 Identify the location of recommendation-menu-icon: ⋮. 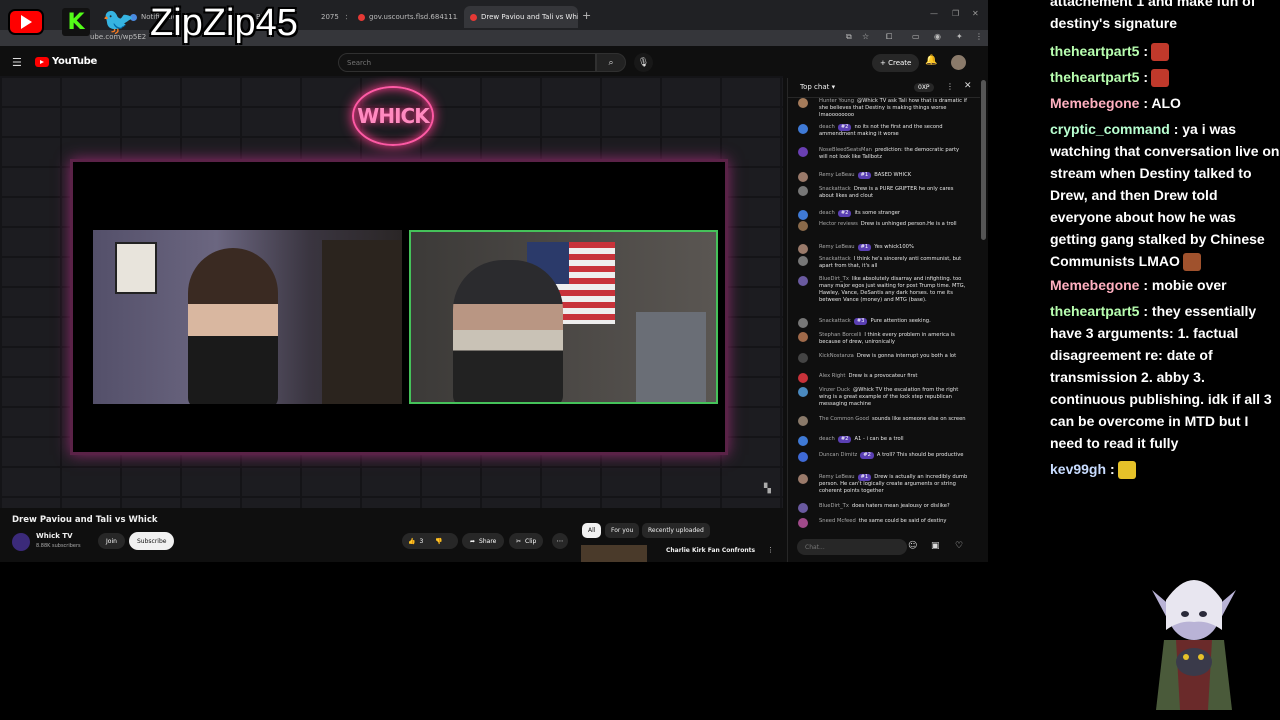
(770, 550).